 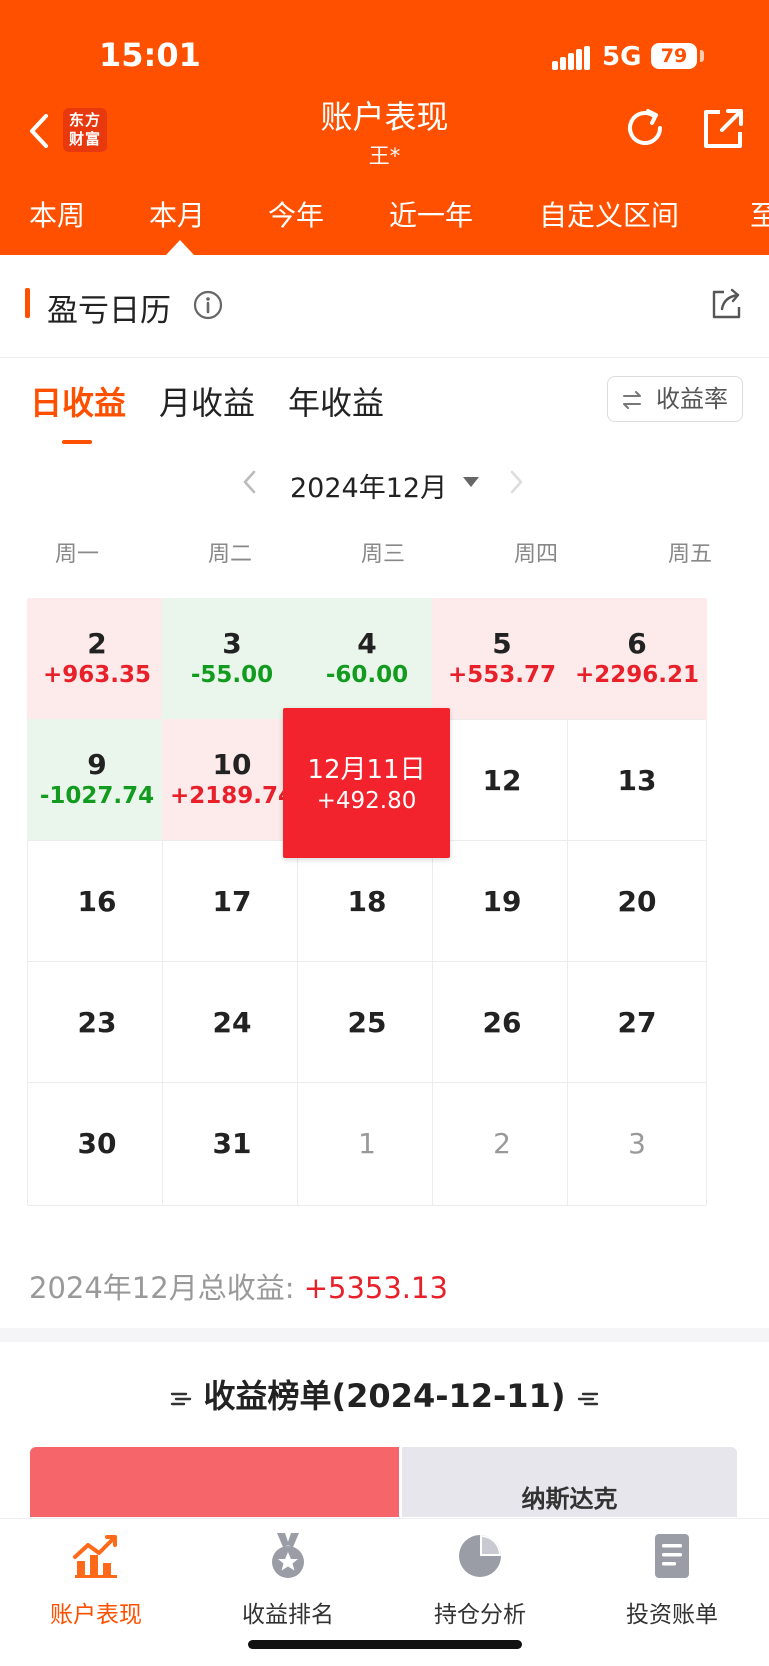 What do you see at coordinates (97, 764) in the screenshot?
I see `day-number: 9` at bounding box center [97, 764].